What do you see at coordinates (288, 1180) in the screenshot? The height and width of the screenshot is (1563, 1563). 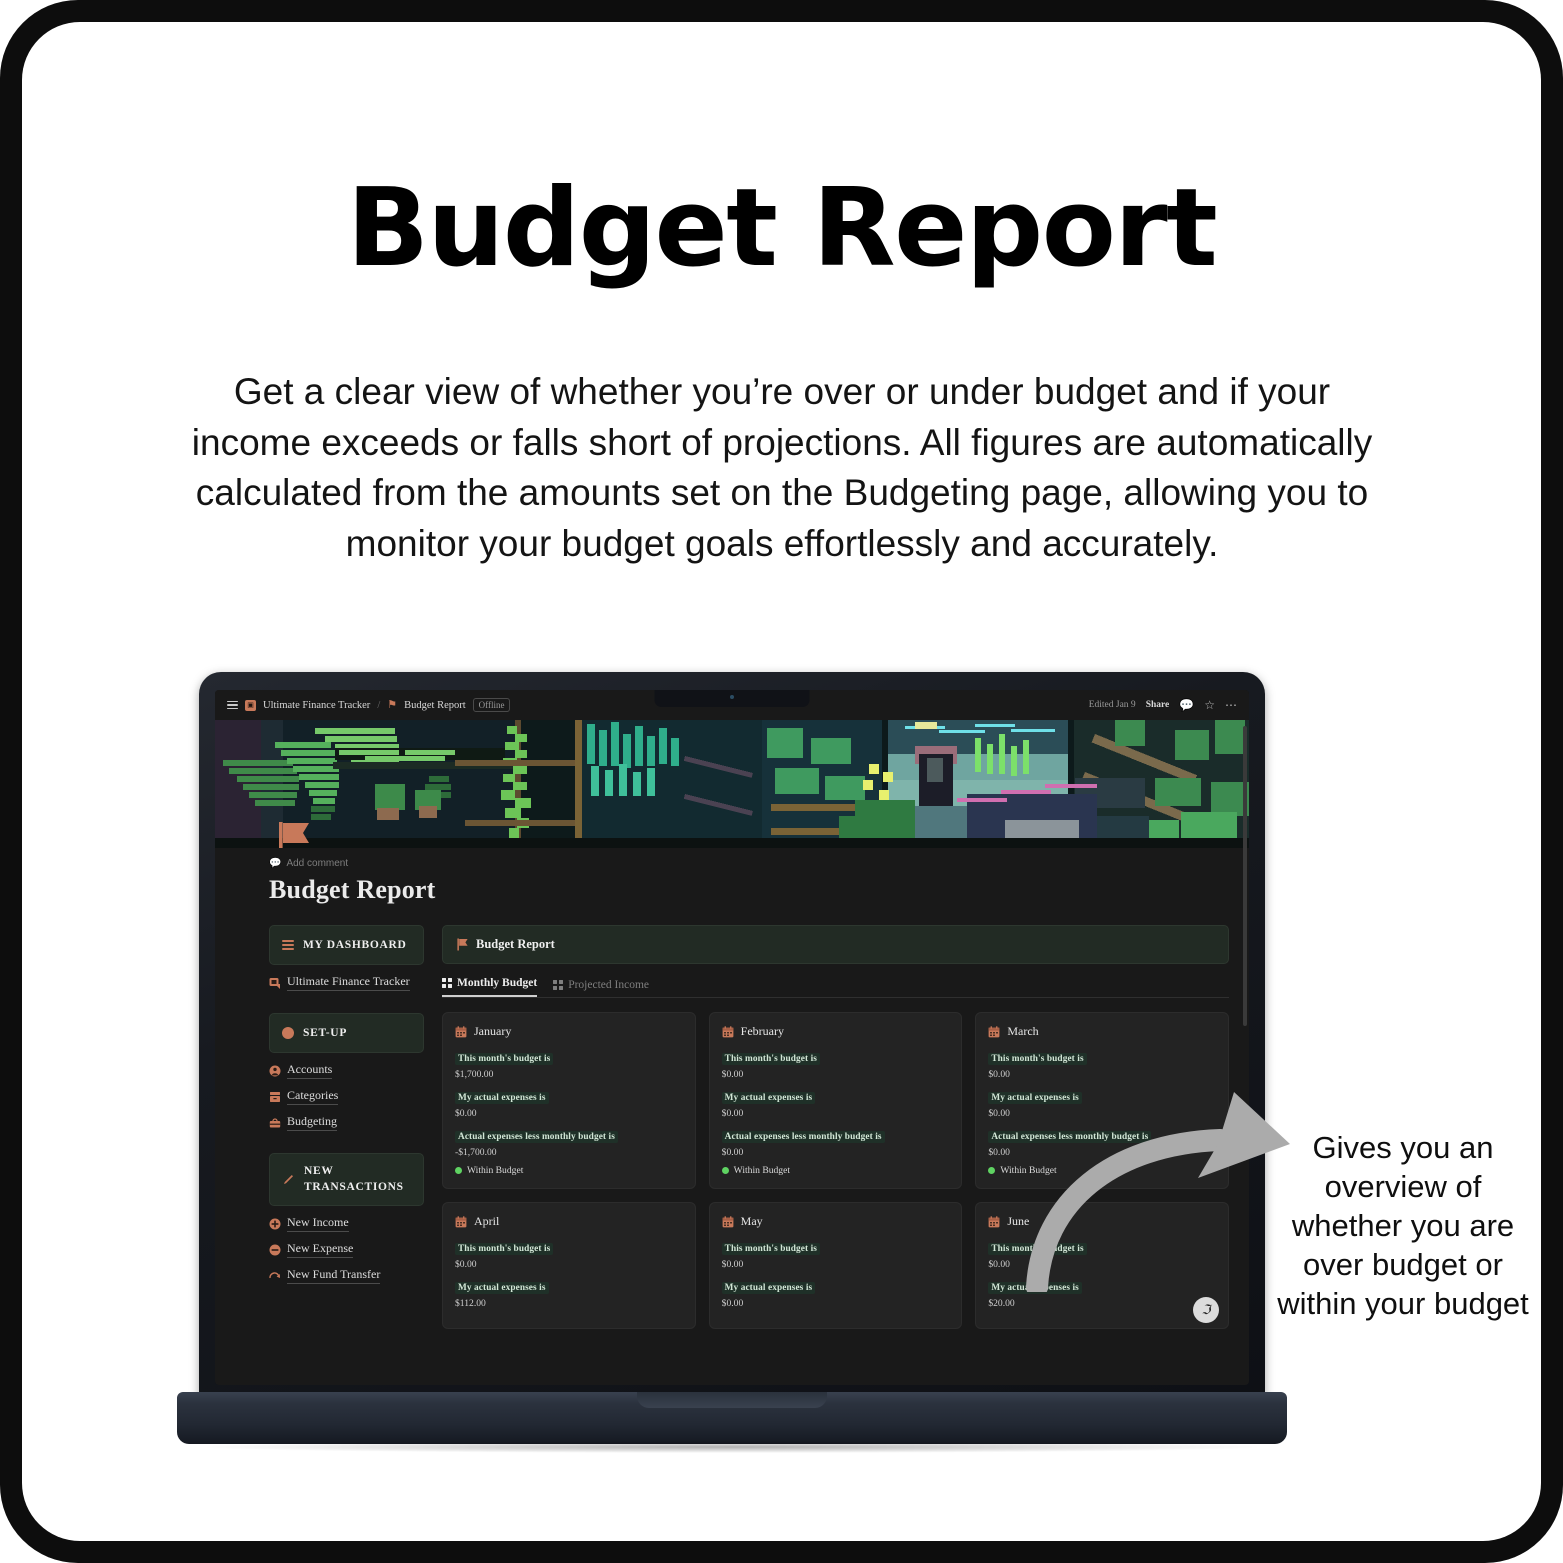 I see `pencil-icon` at bounding box center [288, 1180].